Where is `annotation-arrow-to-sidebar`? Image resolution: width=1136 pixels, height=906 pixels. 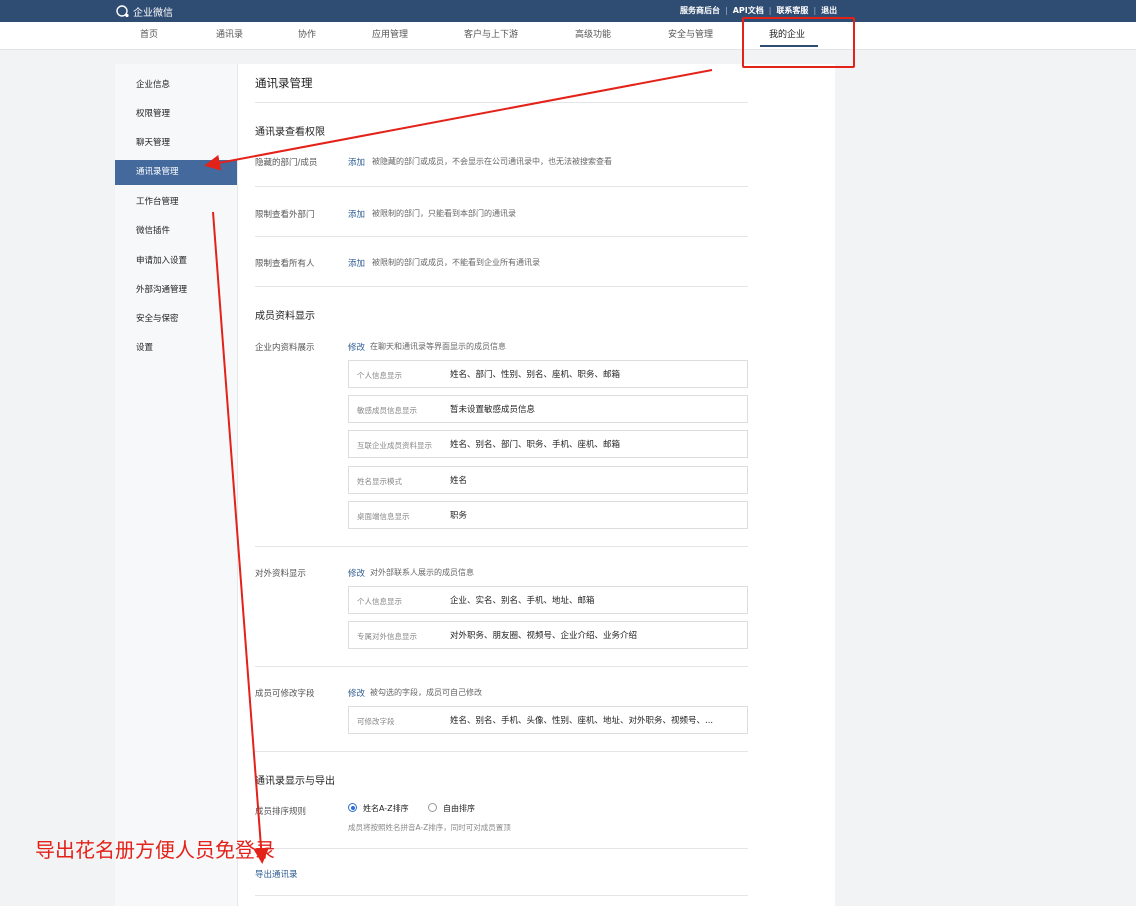
annotation-arrow-to-sidebar is located at coordinates (458, 120).